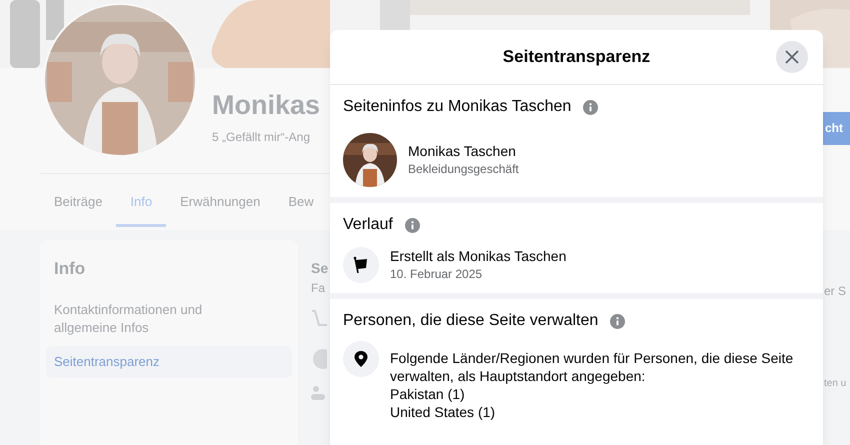 Image resolution: width=850 pixels, height=445 pixels. What do you see at coordinates (835, 291) in the screenshot?
I see `text-fragment: er S` at bounding box center [835, 291].